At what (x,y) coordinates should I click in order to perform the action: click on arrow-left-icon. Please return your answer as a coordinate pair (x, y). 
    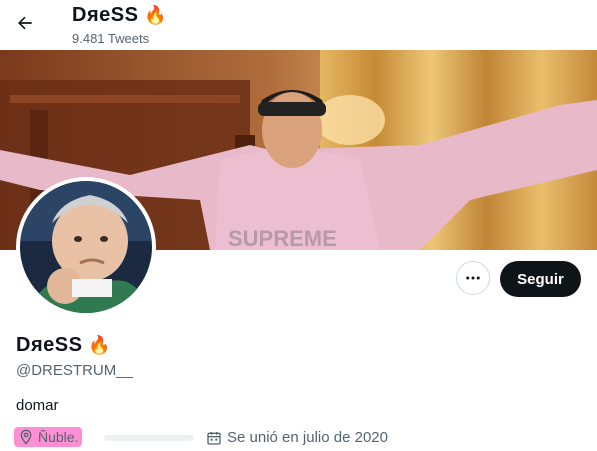
    Looking at the image, I should click on (25, 23).